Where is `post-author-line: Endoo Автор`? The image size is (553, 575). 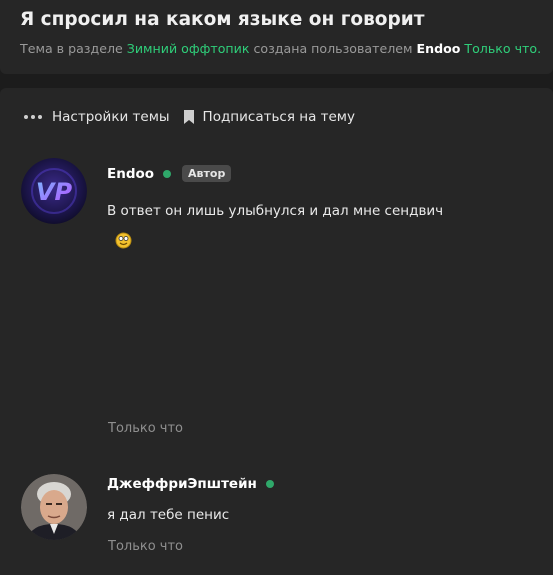
post-author-line: Endoo Автор is located at coordinates (169, 173).